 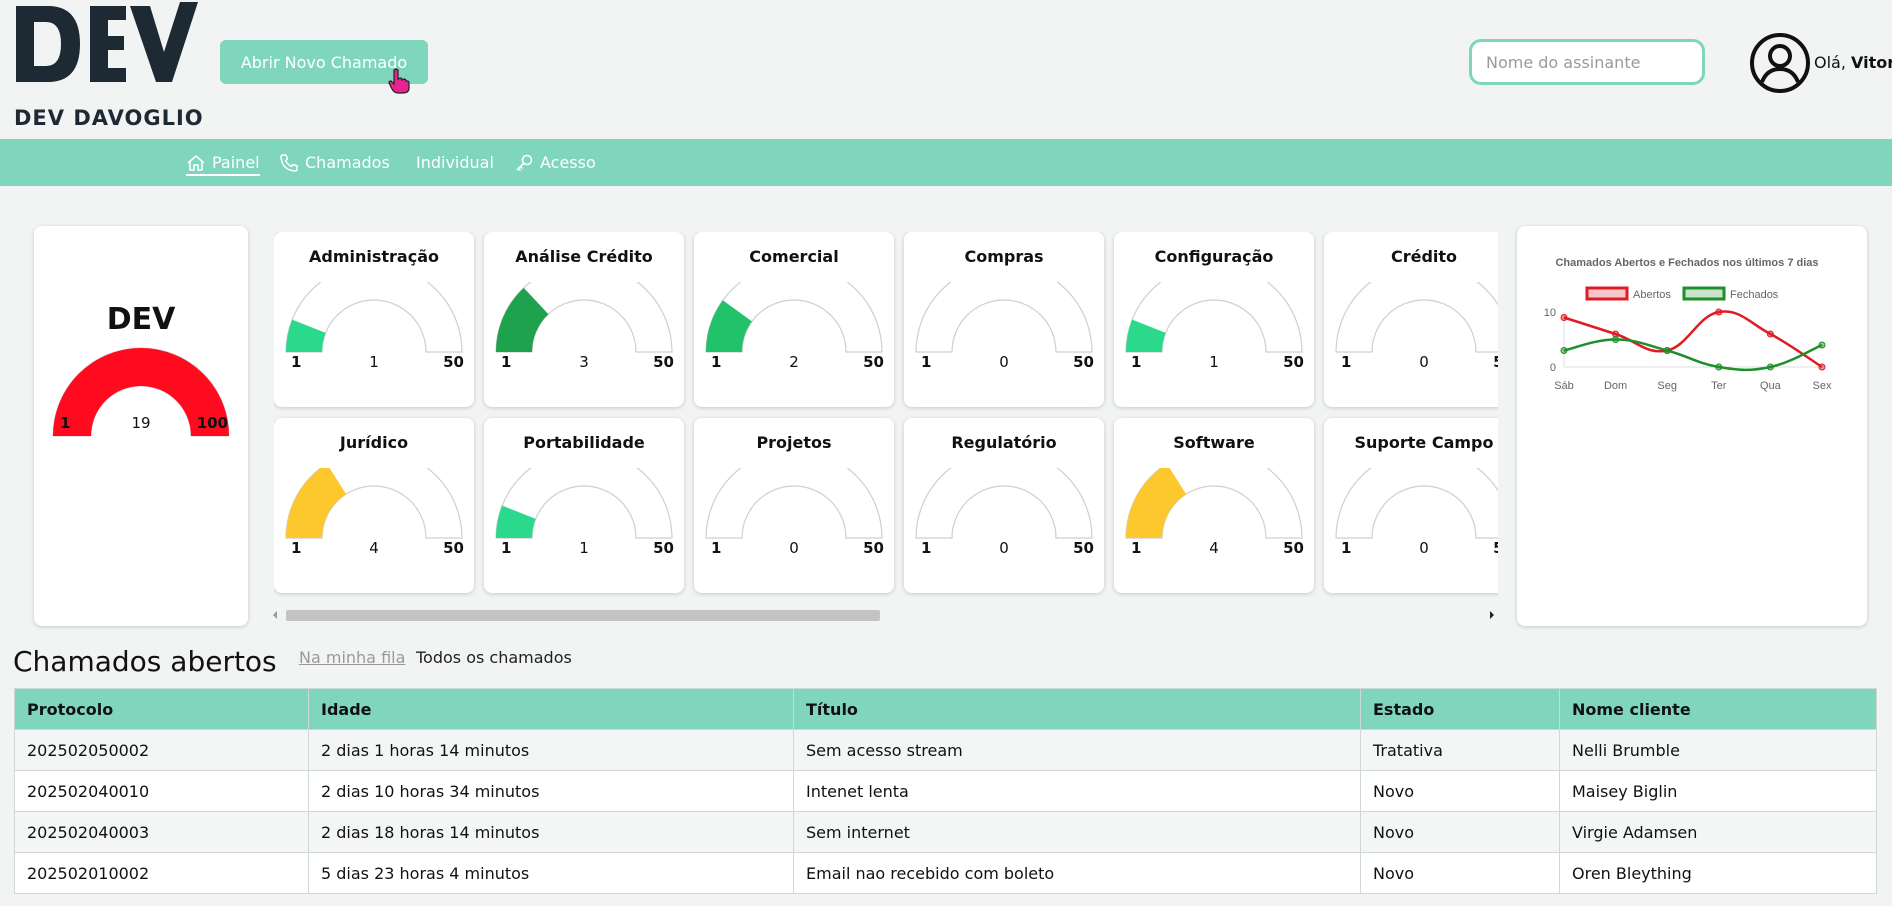 I want to click on table-cell: Sem acesso stream, so click(x=1077, y=750).